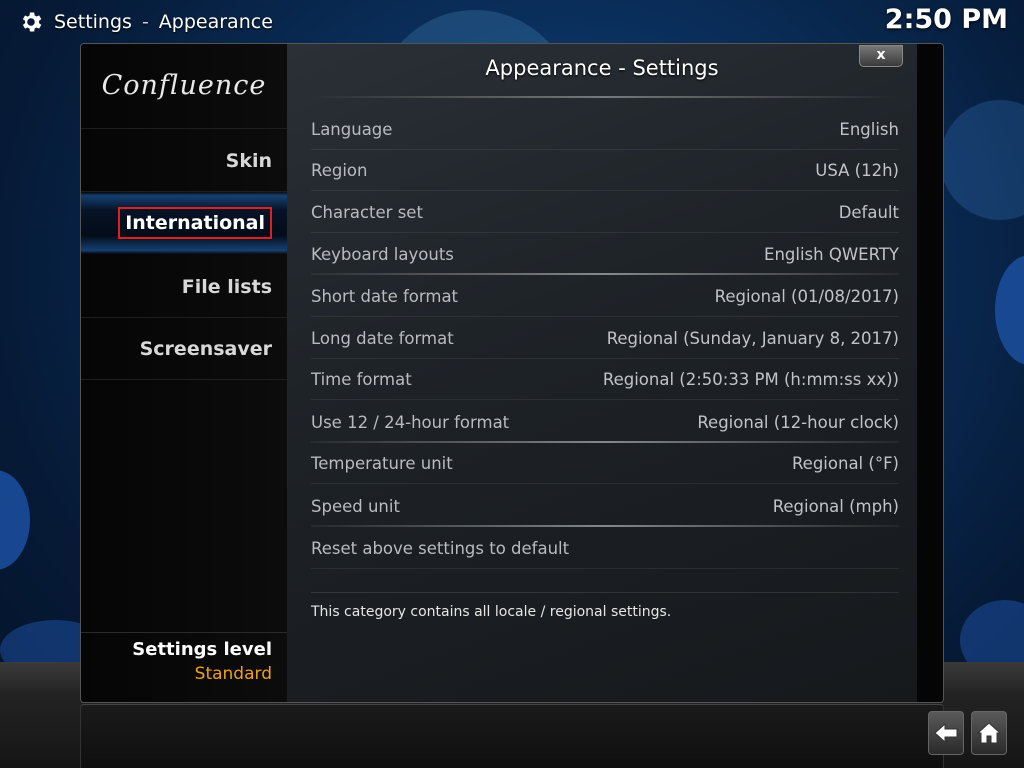  I want to click on setting-row-short-date-format: Short date format Regional (01/08/2017), so click(605, 297).